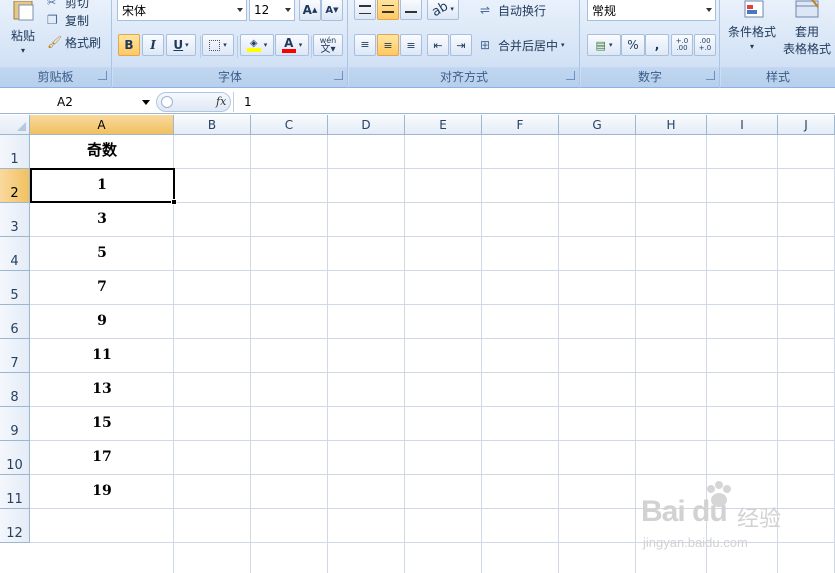  Describe the element at coordinates (310, 10) in the screenshot. I see `grow-font-button: A ▲` at that location.